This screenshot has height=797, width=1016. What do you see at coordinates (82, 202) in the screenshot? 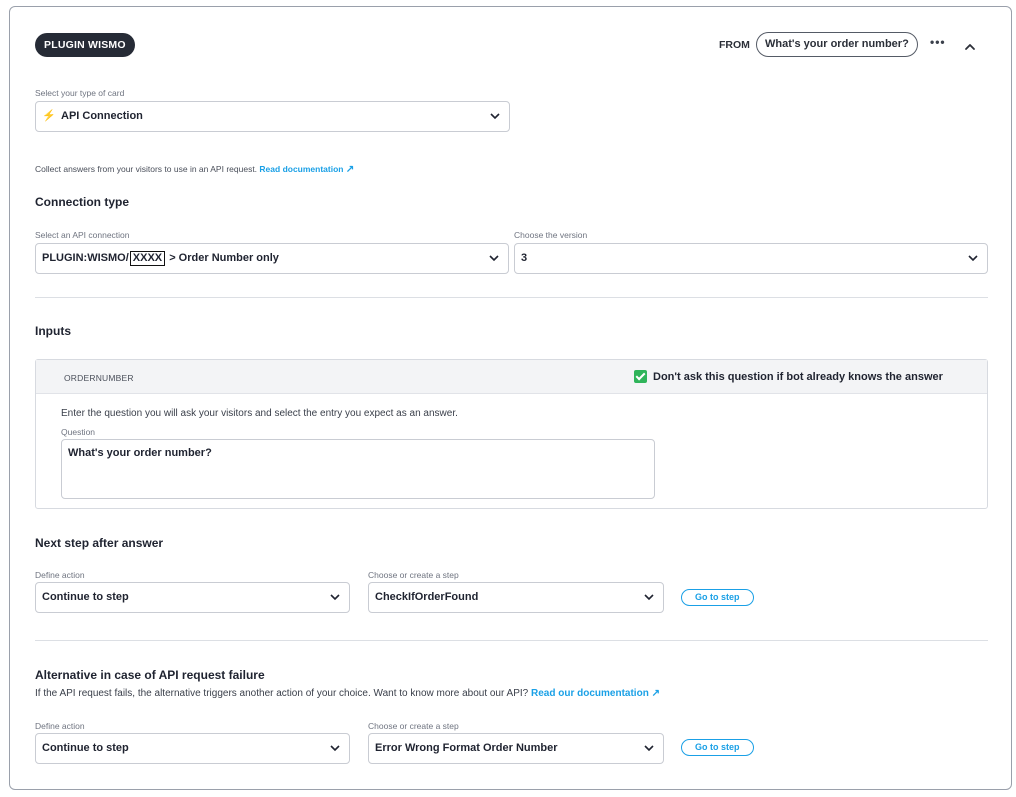
I see `connection-type-title: Connection type` at bounding box center [82, 202].